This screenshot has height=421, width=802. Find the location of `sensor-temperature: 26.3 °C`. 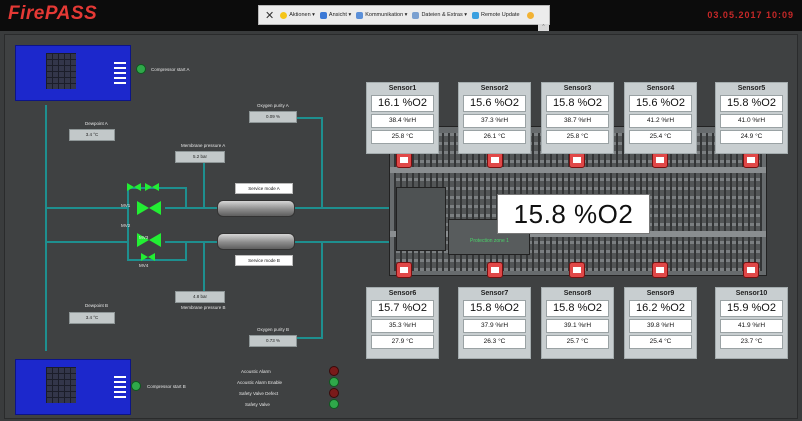

sensor-temperature: 26.3 °C is located at coordinates (494, 342).